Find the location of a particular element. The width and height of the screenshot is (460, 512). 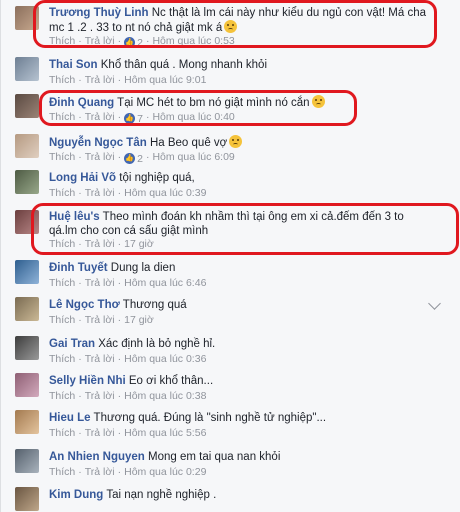

commenter-name: Trương Thuỳ Linh is located at coordinates (99, 13).